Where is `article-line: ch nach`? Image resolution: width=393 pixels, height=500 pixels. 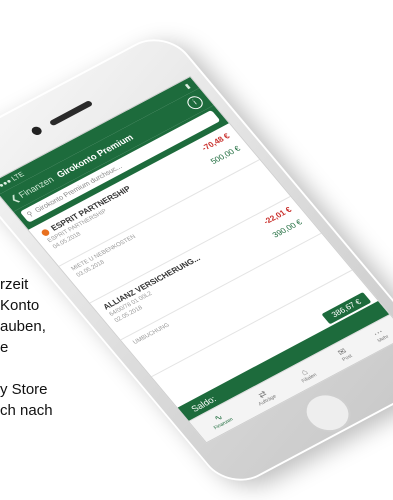 article-line: ch nach is located at coordinates (26, 410).